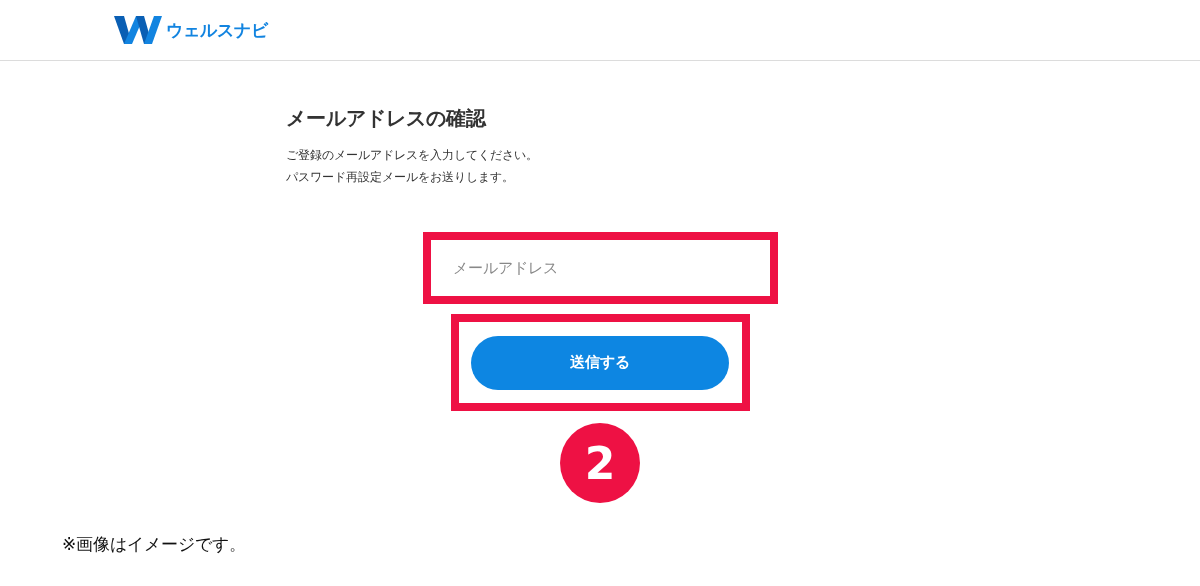  Describe the element at coordinates (217, 30) in the screenshot. I see `logo-text: ウェルスナビ` at that location.